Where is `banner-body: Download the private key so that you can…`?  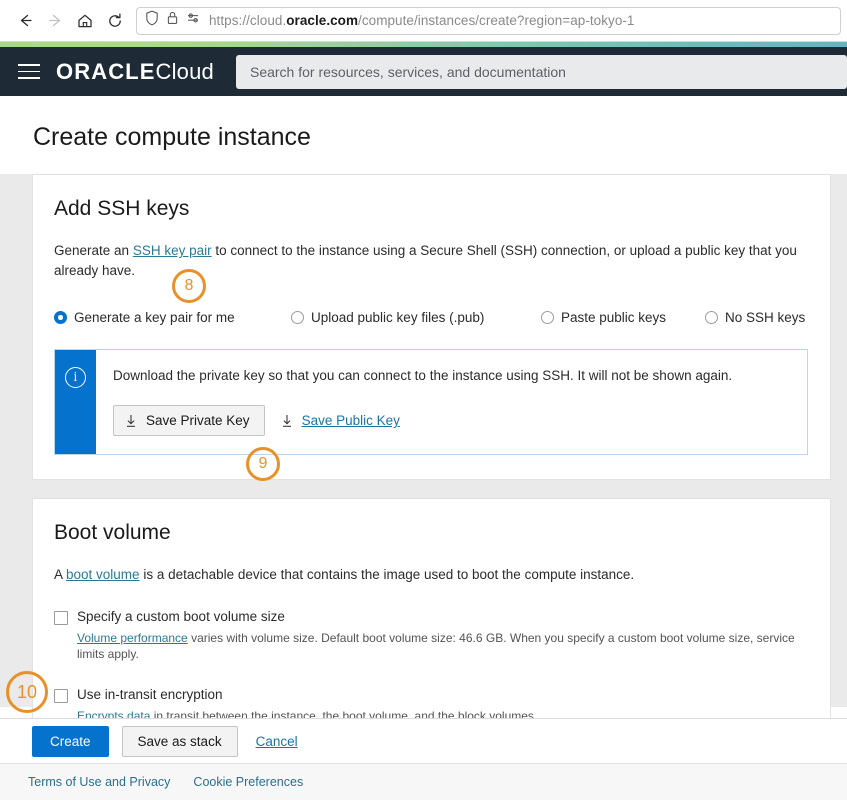 banner-body: Download the private key so that you can… is located at coordinates (451, 402).